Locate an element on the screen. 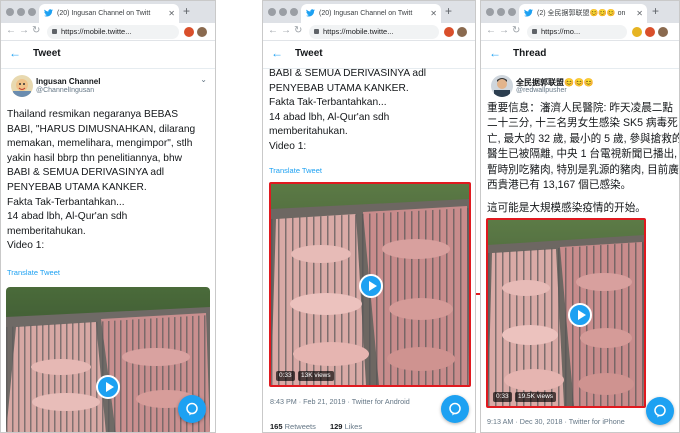 The image size is (680, 433). tweet-line is located at coordinates (583, 197).